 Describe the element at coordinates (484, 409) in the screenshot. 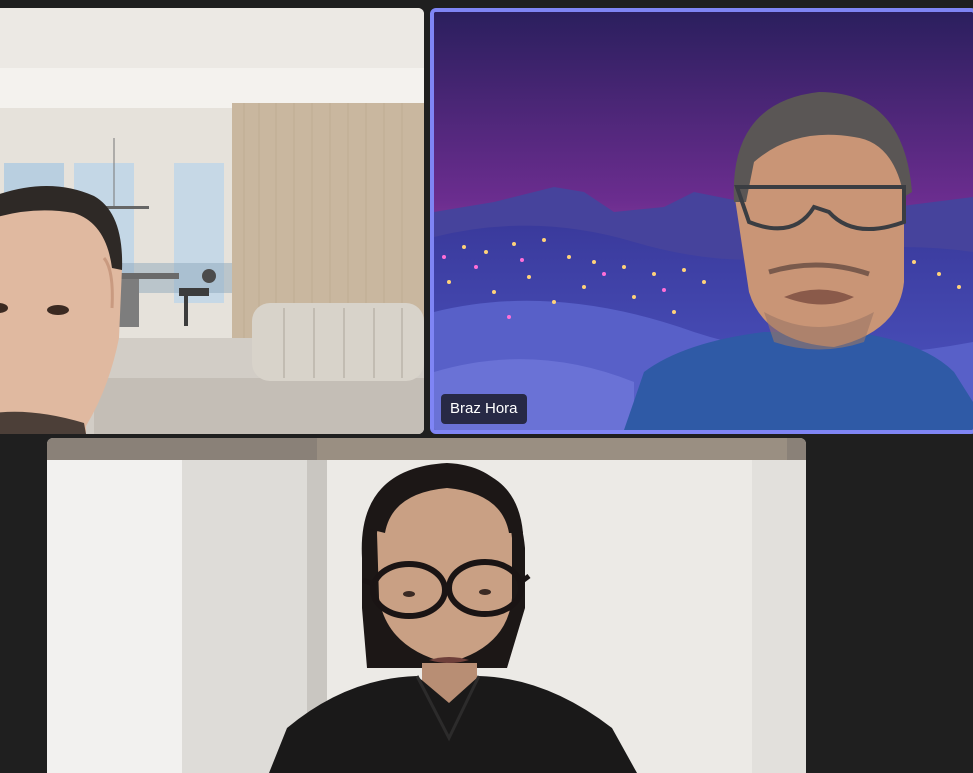

I see `participant-name-badge: Braz Hora` at that location.